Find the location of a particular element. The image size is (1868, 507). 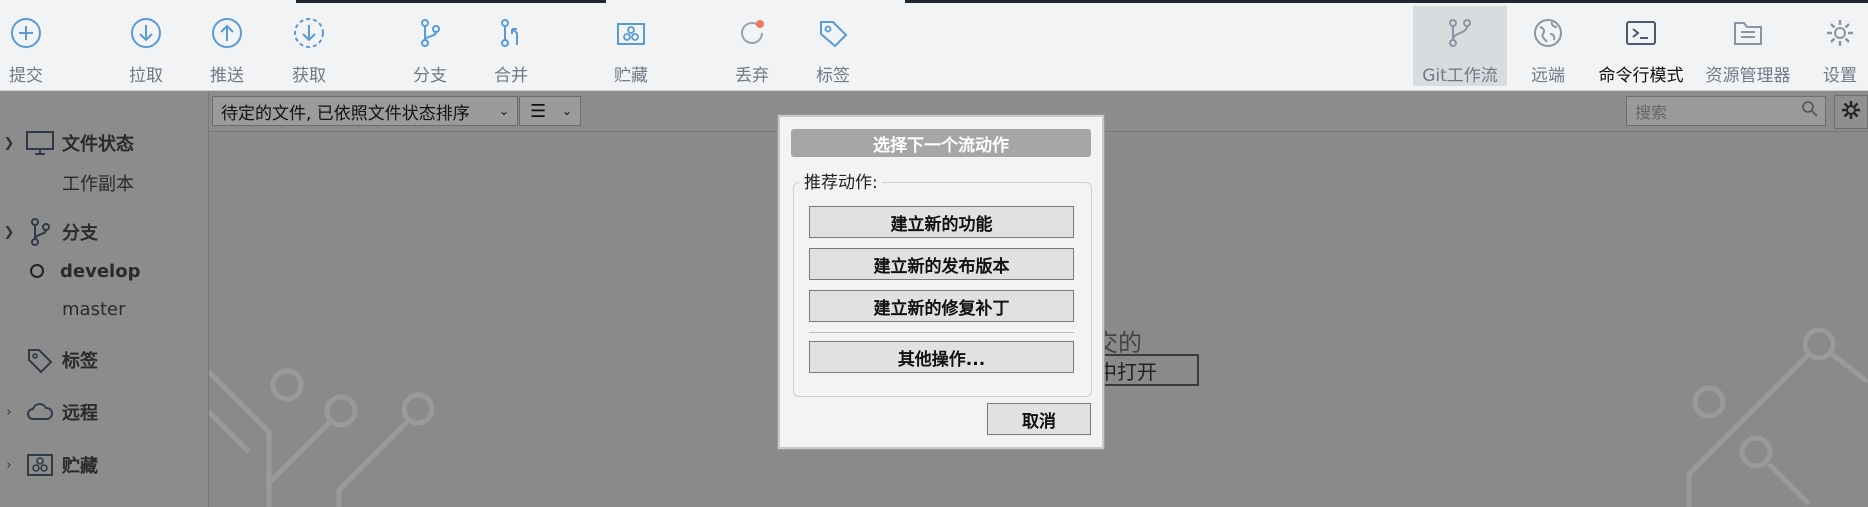

sidebar-item-file-status: ❯ 文件状态 is located at coordinates (67, 143).